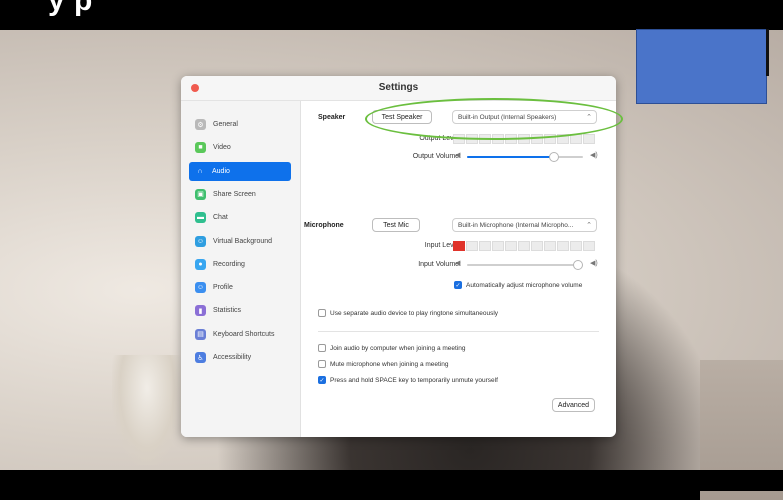 The height and width of the screenshot is (500, 783). What do you see at coordinates (222, 148) in the screenshot?
I see `sidebar-item-label: Video` at bounding box center [222, 148].